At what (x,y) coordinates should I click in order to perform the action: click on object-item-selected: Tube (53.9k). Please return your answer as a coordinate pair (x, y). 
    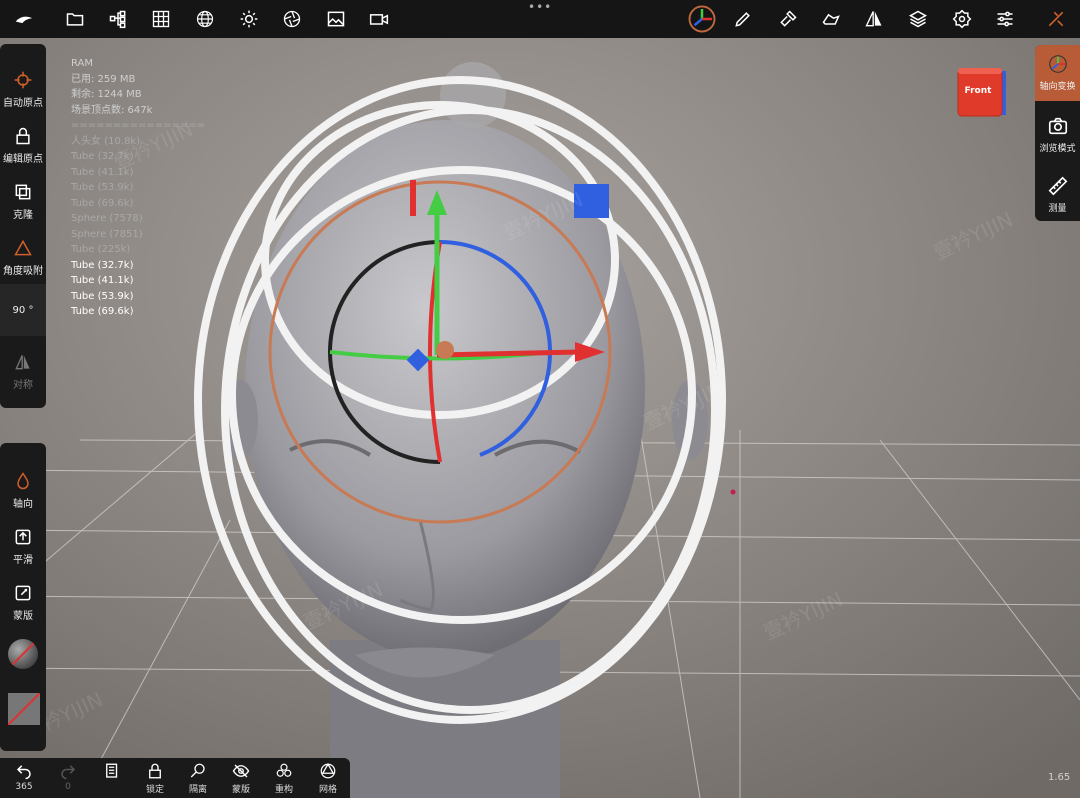
    Looking at the image, I should click on (138, 297).